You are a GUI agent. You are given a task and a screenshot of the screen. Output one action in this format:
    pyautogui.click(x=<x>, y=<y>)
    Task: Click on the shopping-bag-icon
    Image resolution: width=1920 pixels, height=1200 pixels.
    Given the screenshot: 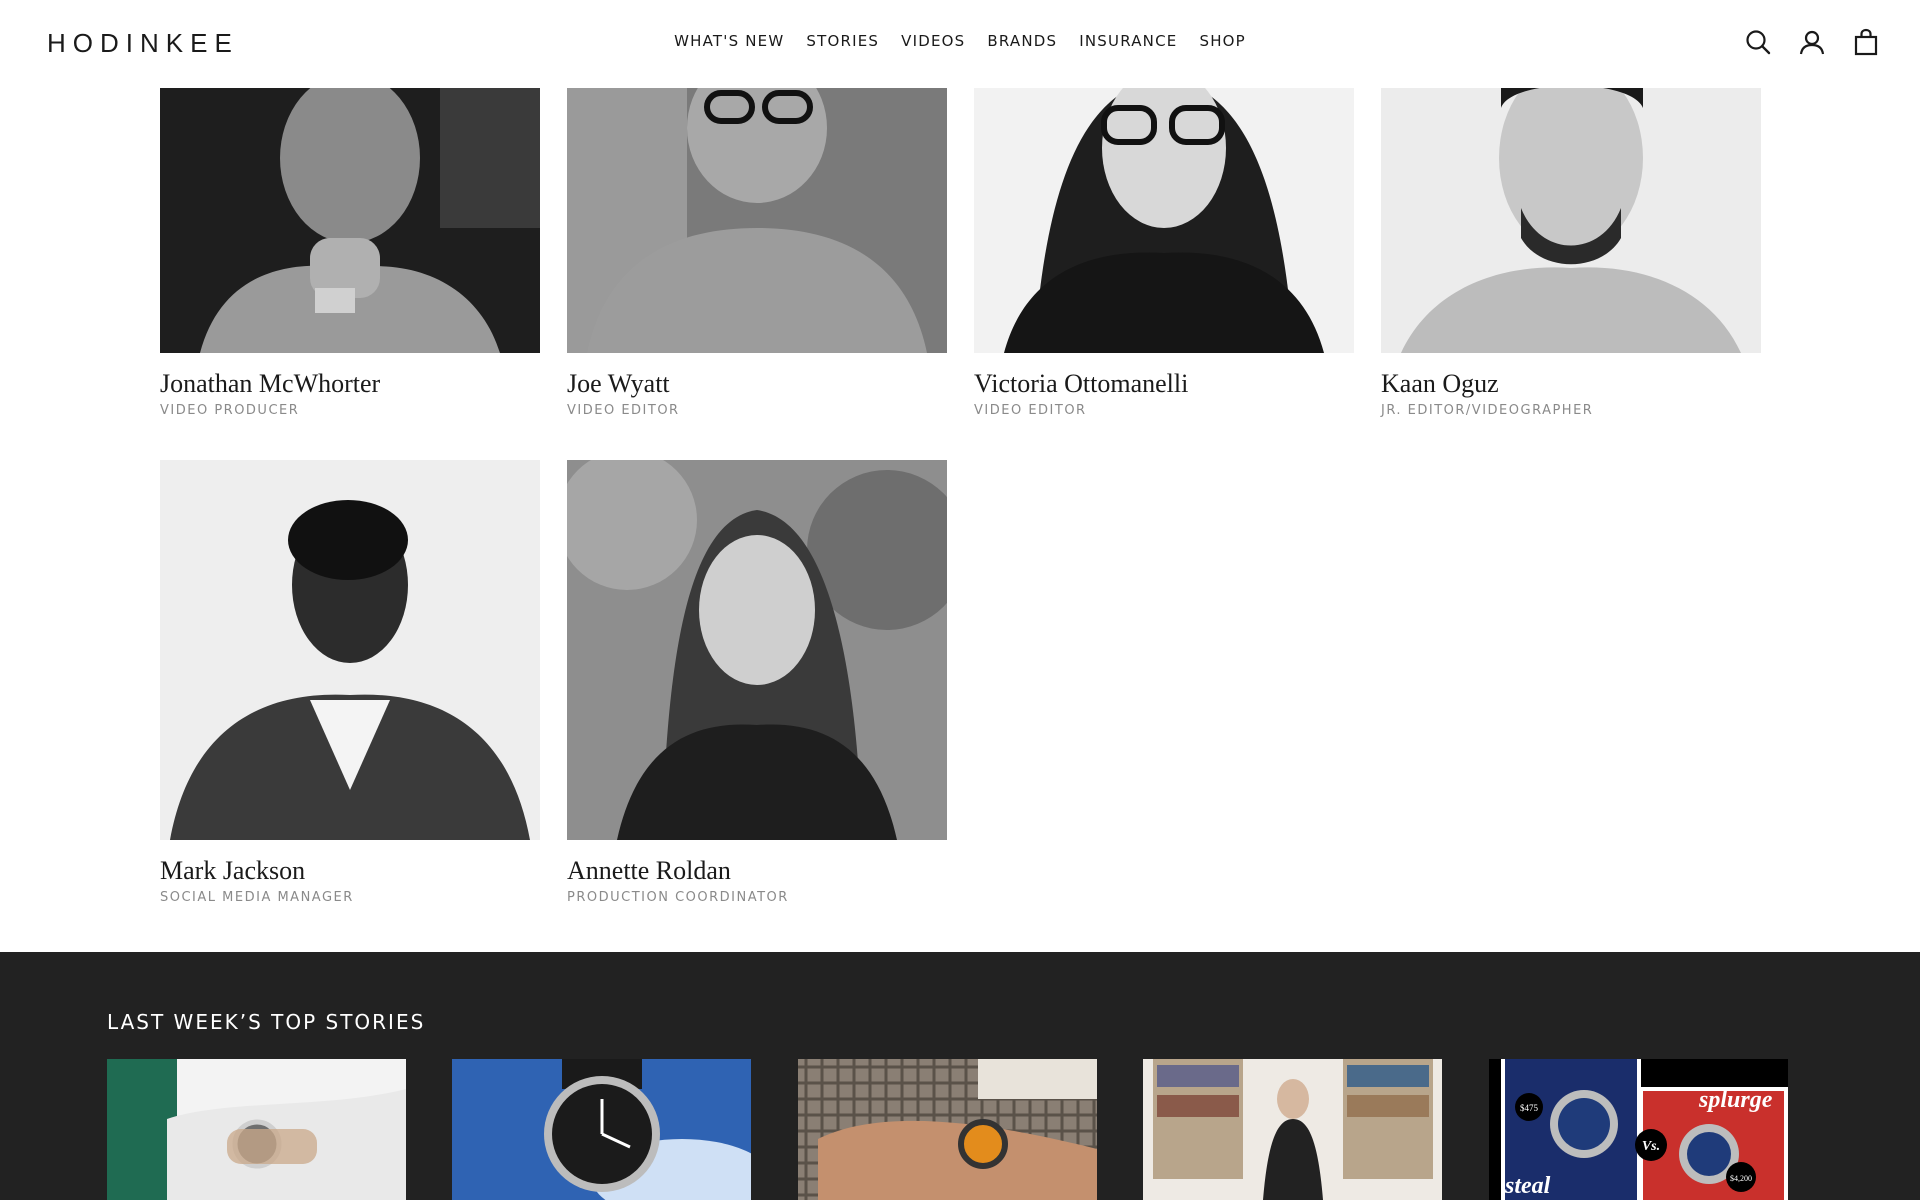 What is the action you would take?
    pyautogui.click(x=1866, y=42)
    